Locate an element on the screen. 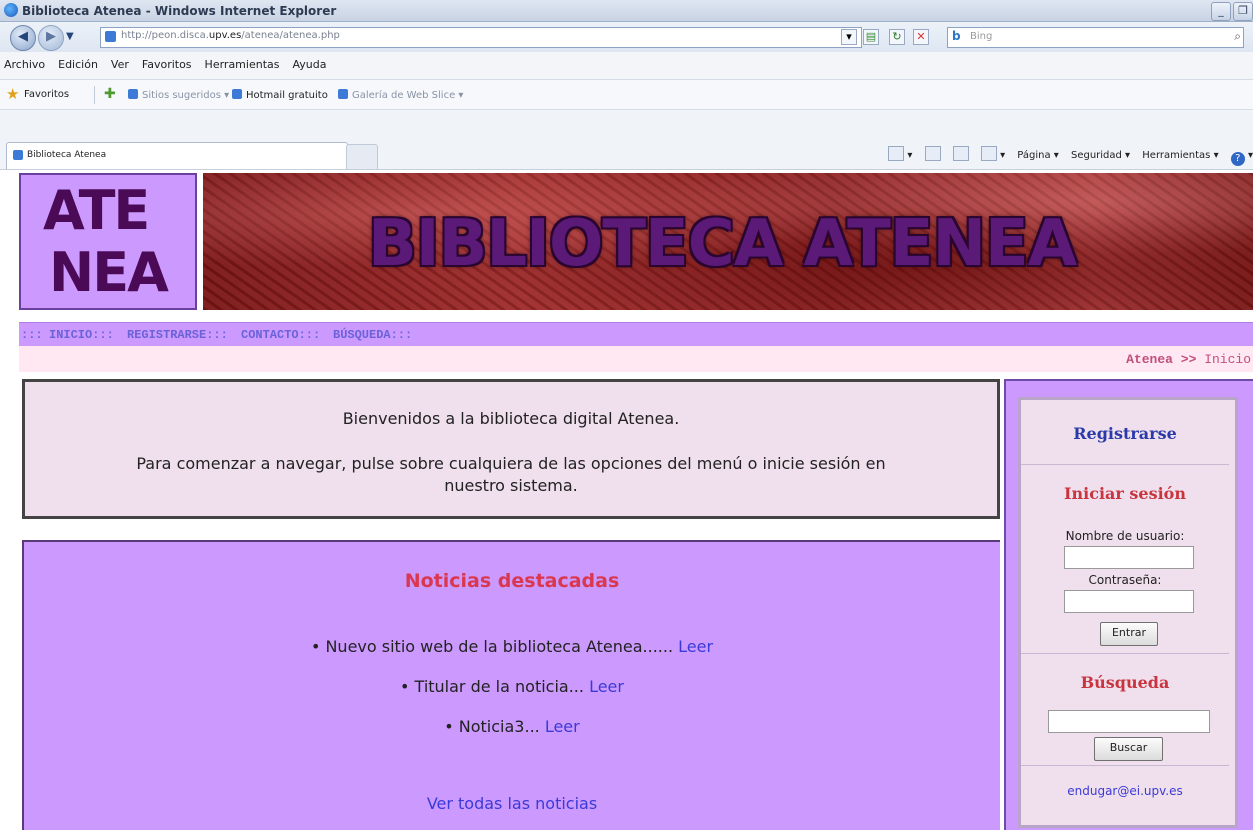 This screenshot has height=830, width=1253. favorites-star-icon: ★ is located at coordinates (12, 94).